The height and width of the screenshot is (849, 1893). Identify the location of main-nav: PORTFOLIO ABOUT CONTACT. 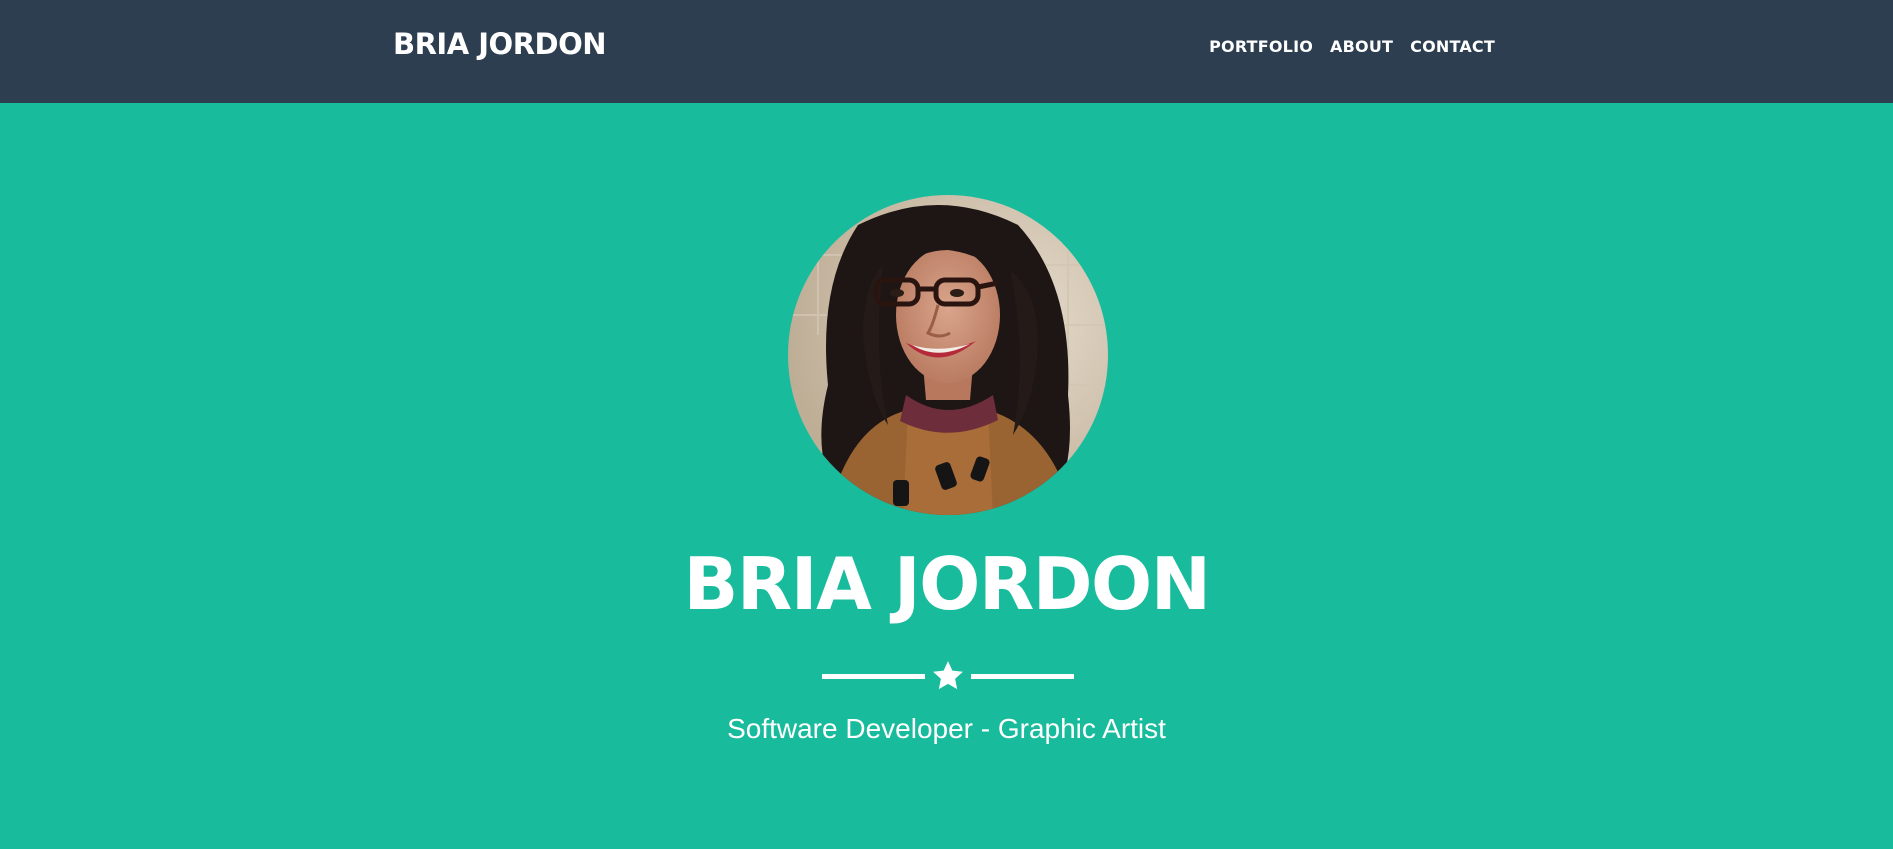
(1352, 47).